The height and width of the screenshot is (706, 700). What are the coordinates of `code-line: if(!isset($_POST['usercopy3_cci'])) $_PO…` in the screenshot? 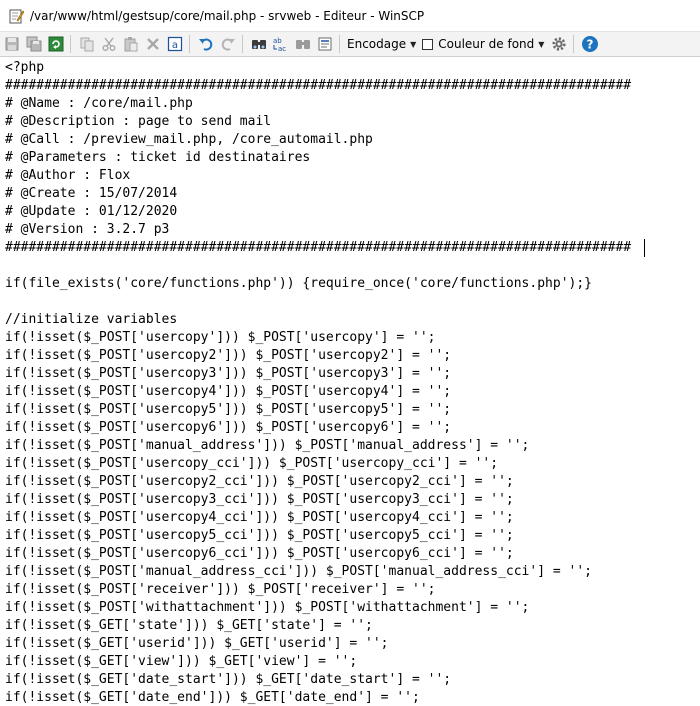 It's located at (259, 499).